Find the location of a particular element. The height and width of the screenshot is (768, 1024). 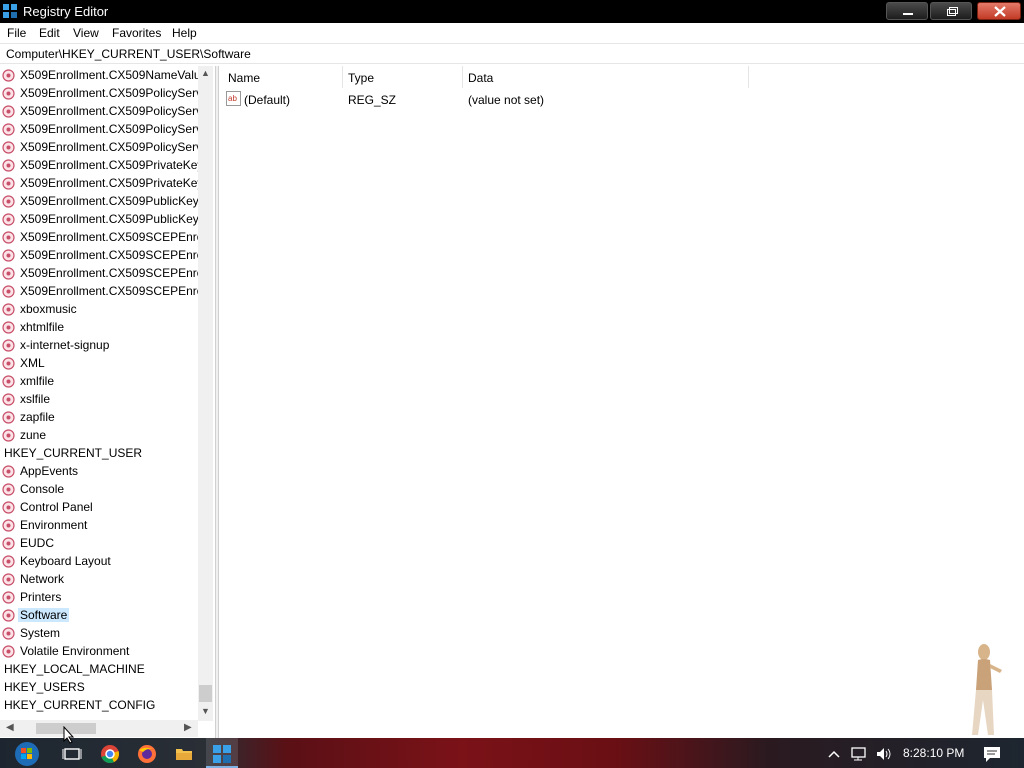

tree-item-label: X509Enrollment.CX509PrivateKey is located at coordinates (110, 165).